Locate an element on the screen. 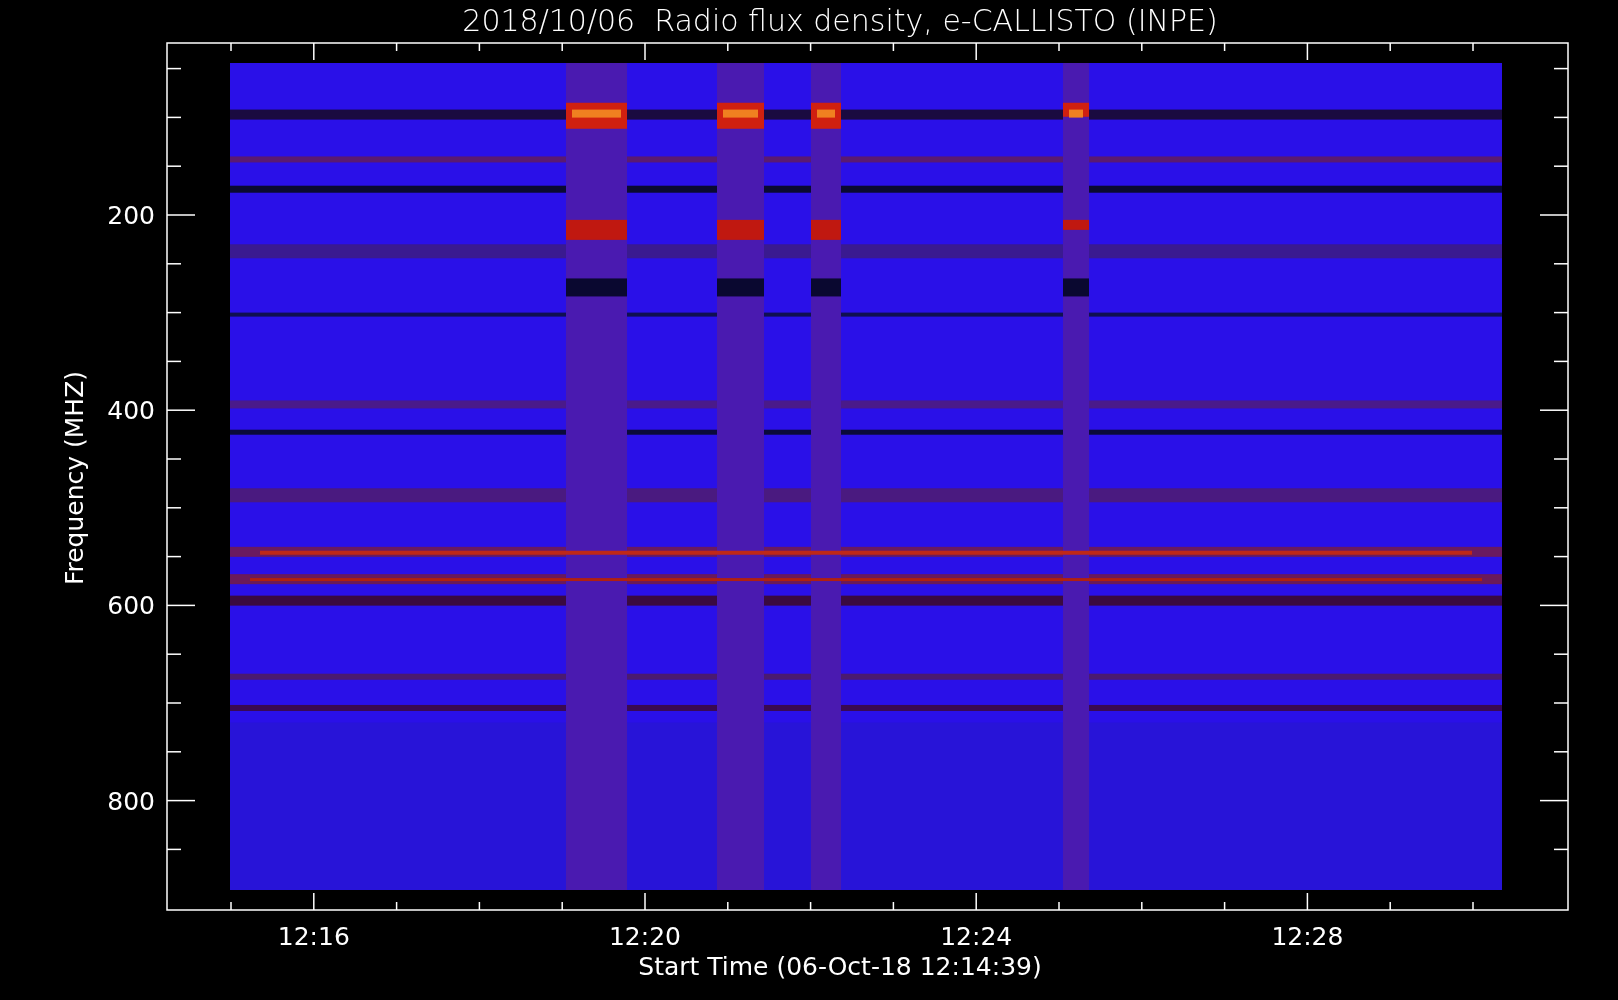 The width and height of the screenshot is (1618, 1000). tick-label: 200 is located at coordinates (131, 215).